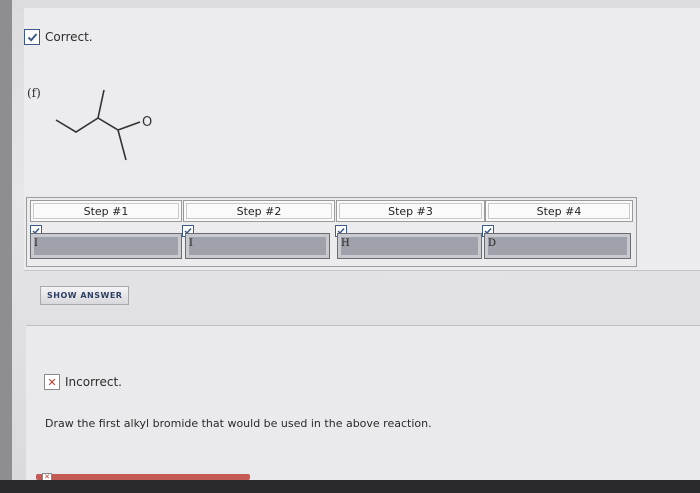 This screenshot has width=700, height=493. I want to click on monitor-bezel, so click(350, 486).